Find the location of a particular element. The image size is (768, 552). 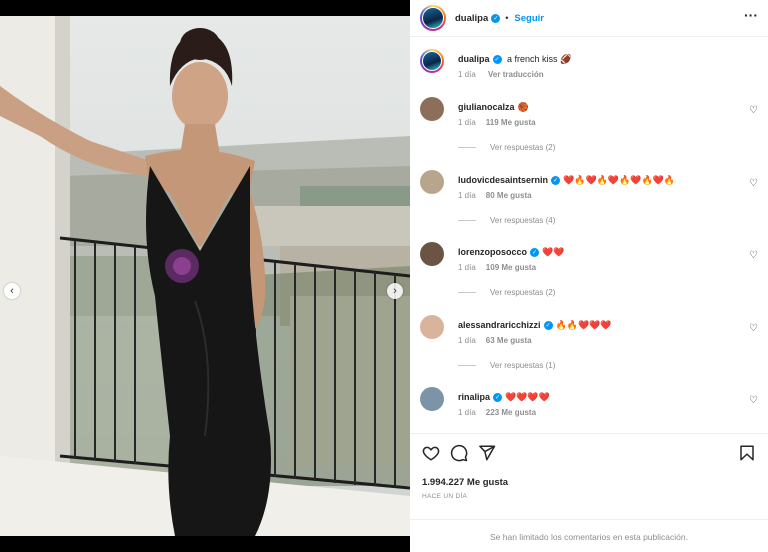

view-replies: Ver respuestas (1) is located at coordinates (506, 365).